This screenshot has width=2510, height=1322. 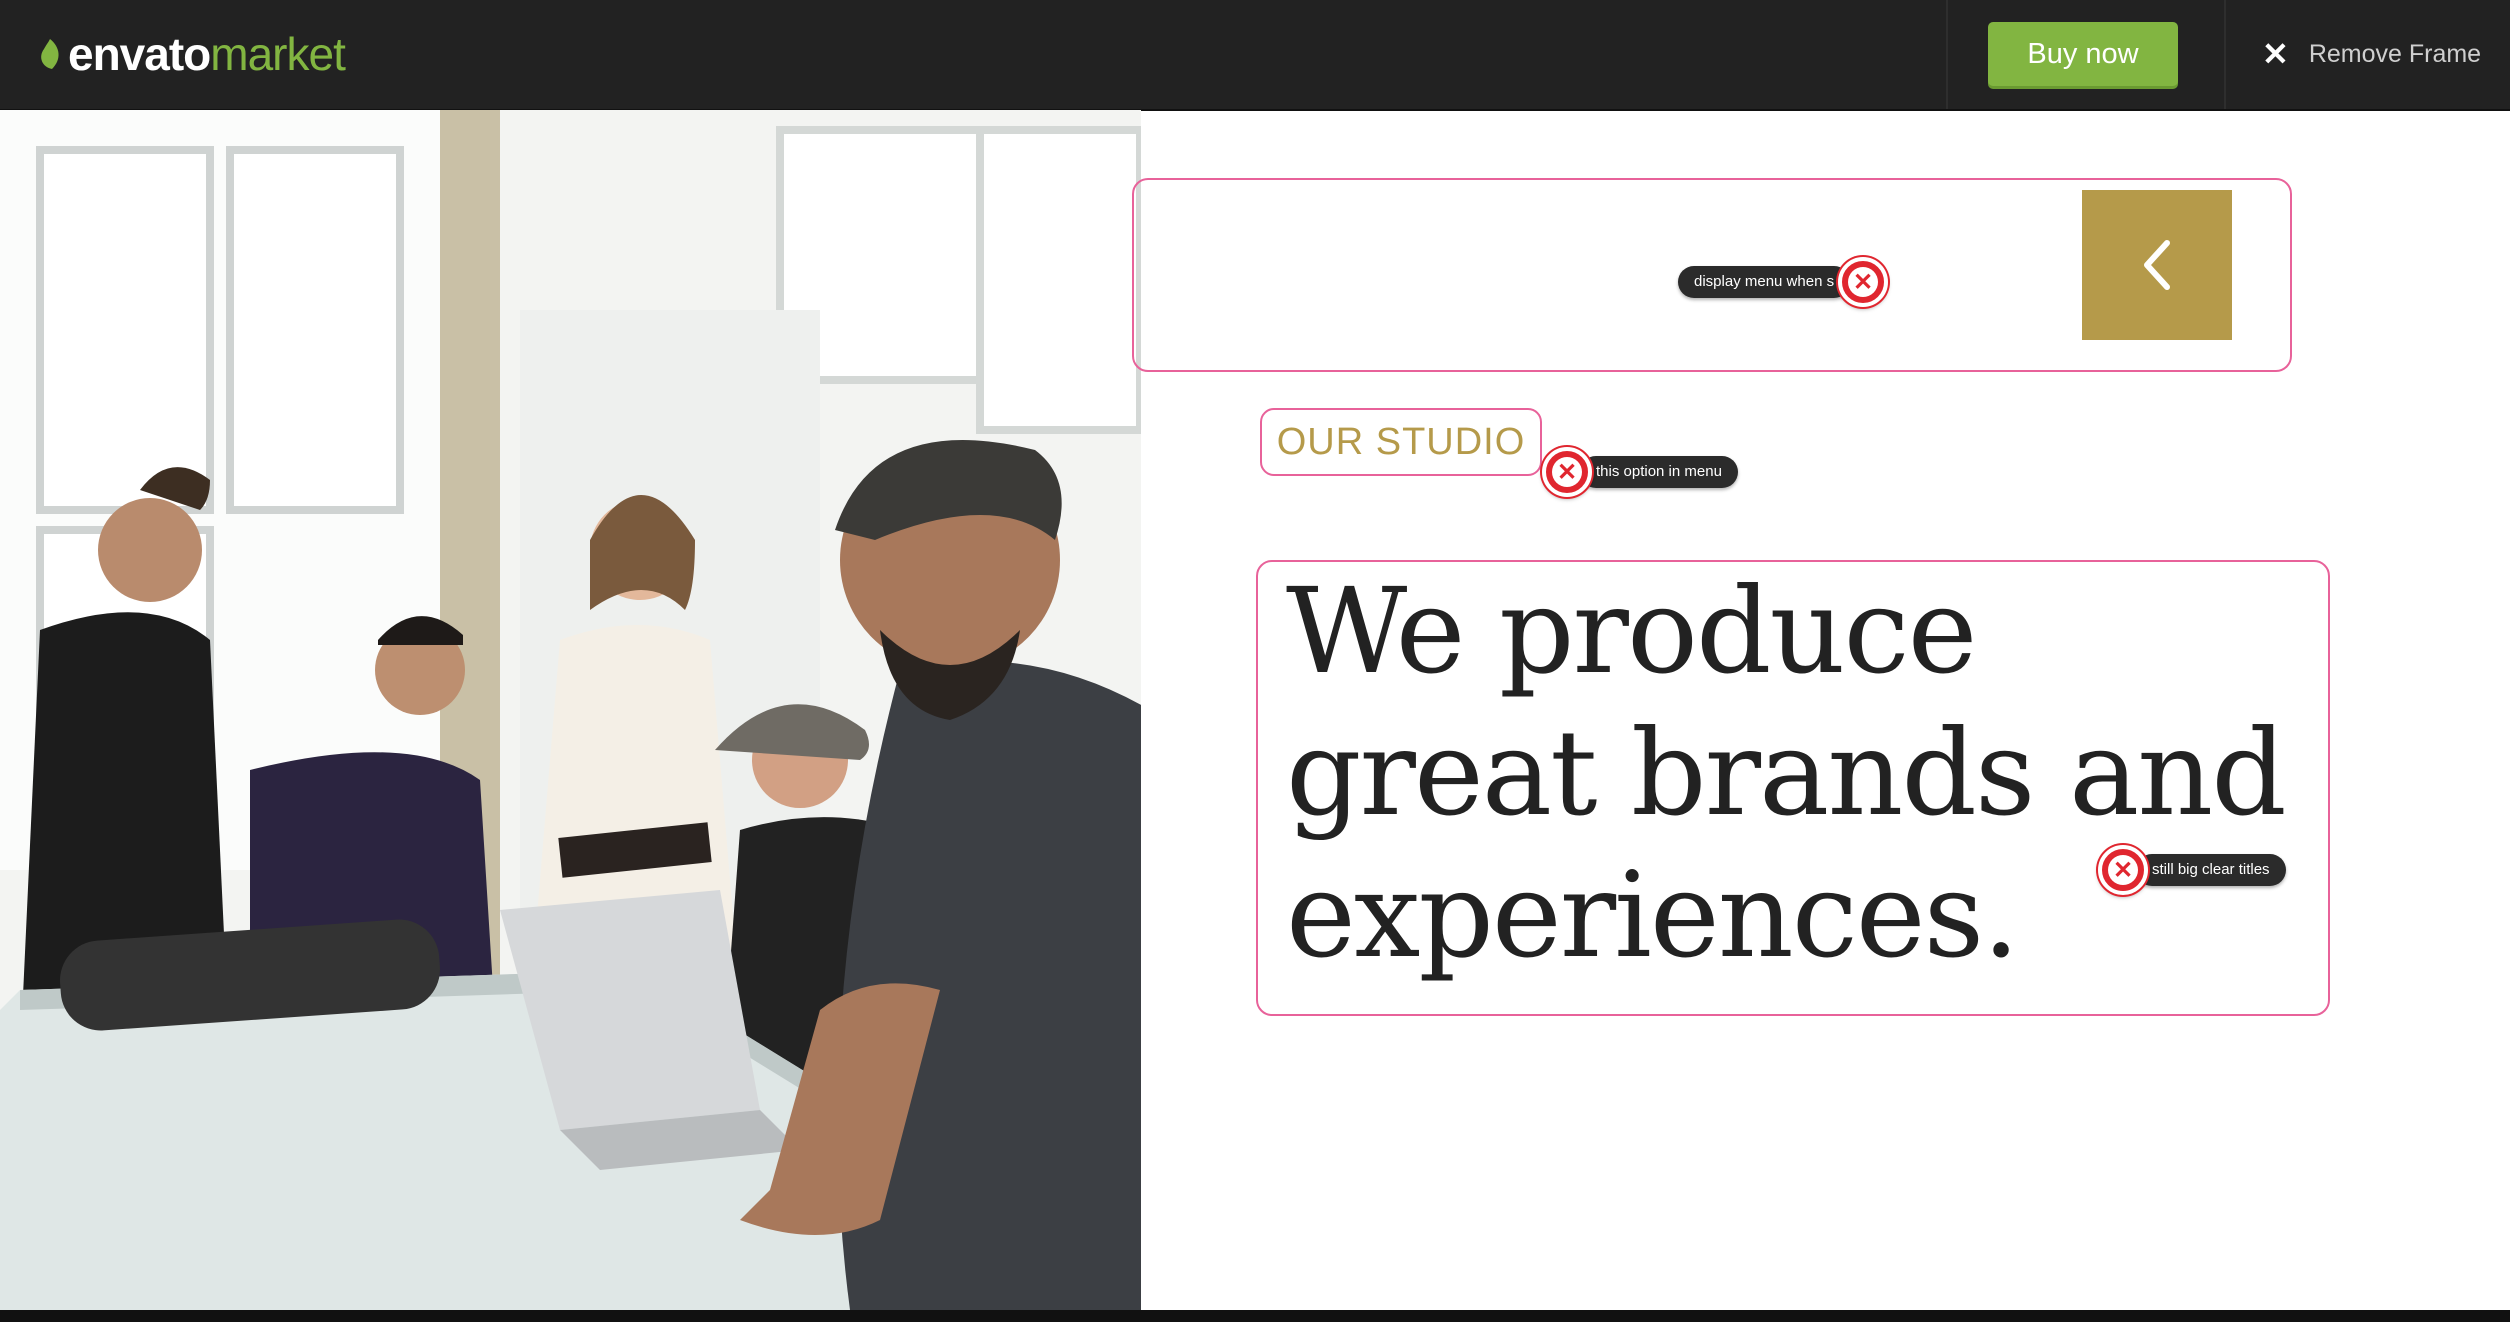 I want to click on annotation-text: this option in menu, so click(x=1659, y=472).